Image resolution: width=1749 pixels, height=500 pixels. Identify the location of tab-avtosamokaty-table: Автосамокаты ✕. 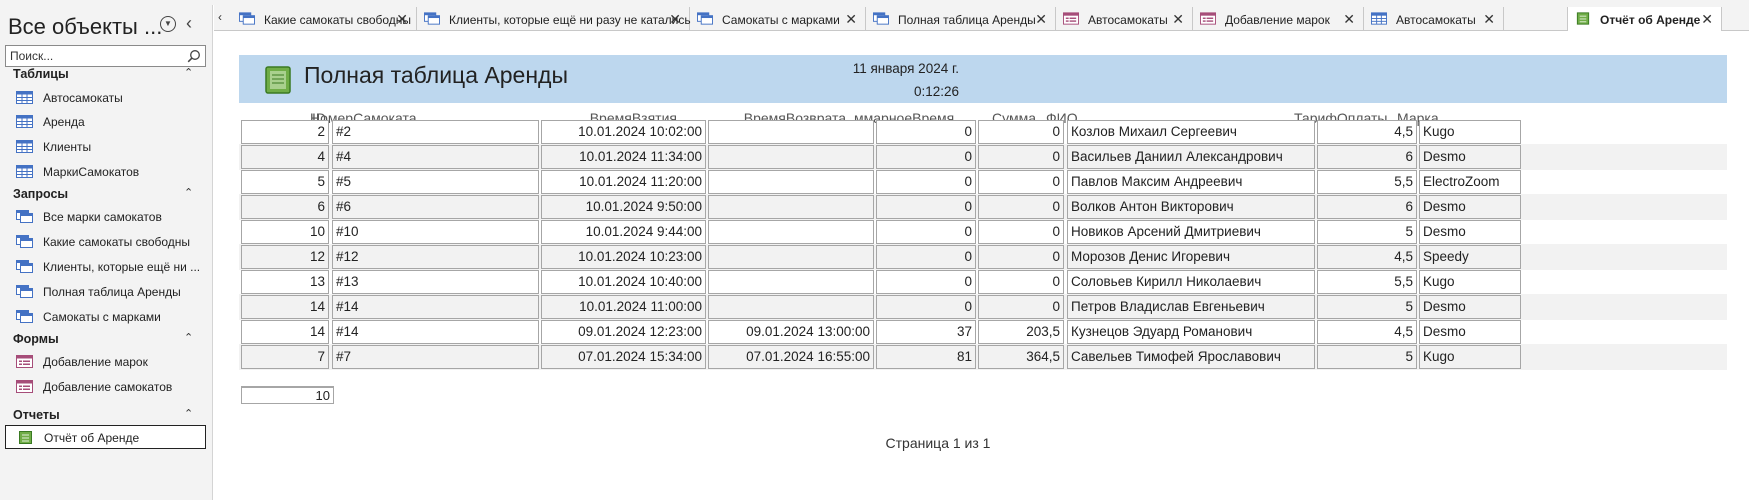
(1434, 19).